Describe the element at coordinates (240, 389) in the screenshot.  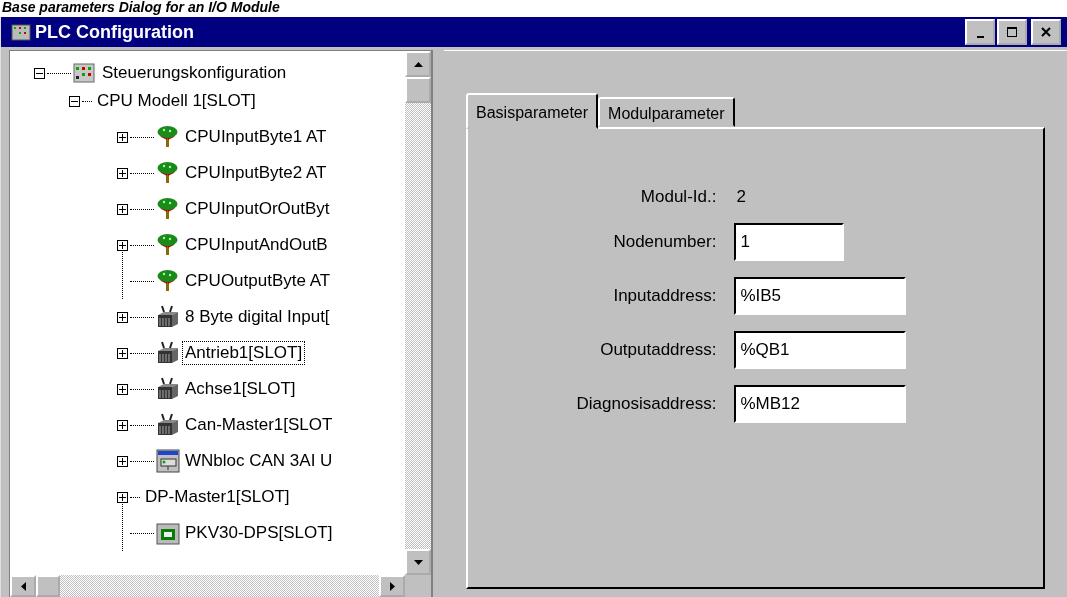
I see `tree-item: Achse1[SLOT]` at that location.